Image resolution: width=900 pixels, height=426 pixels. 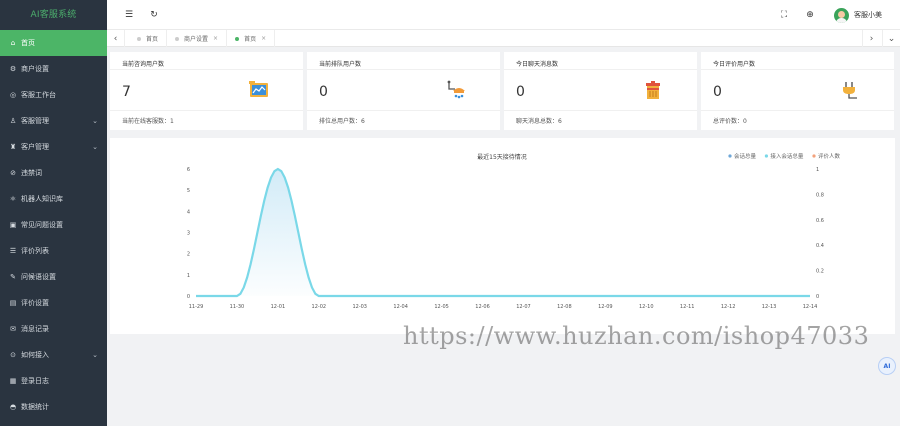 I want to click on sidebar-item-label: 商户设置, so click(x=35, y=69).